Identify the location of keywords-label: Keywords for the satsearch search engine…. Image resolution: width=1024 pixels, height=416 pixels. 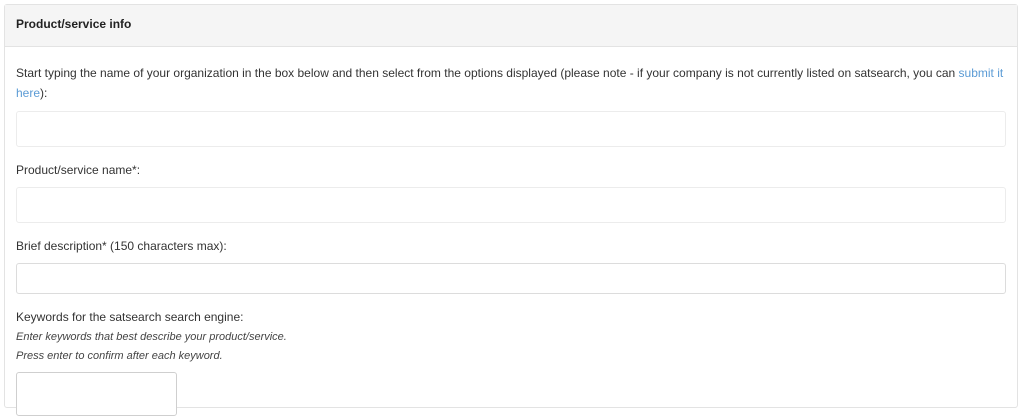
(130, 317).